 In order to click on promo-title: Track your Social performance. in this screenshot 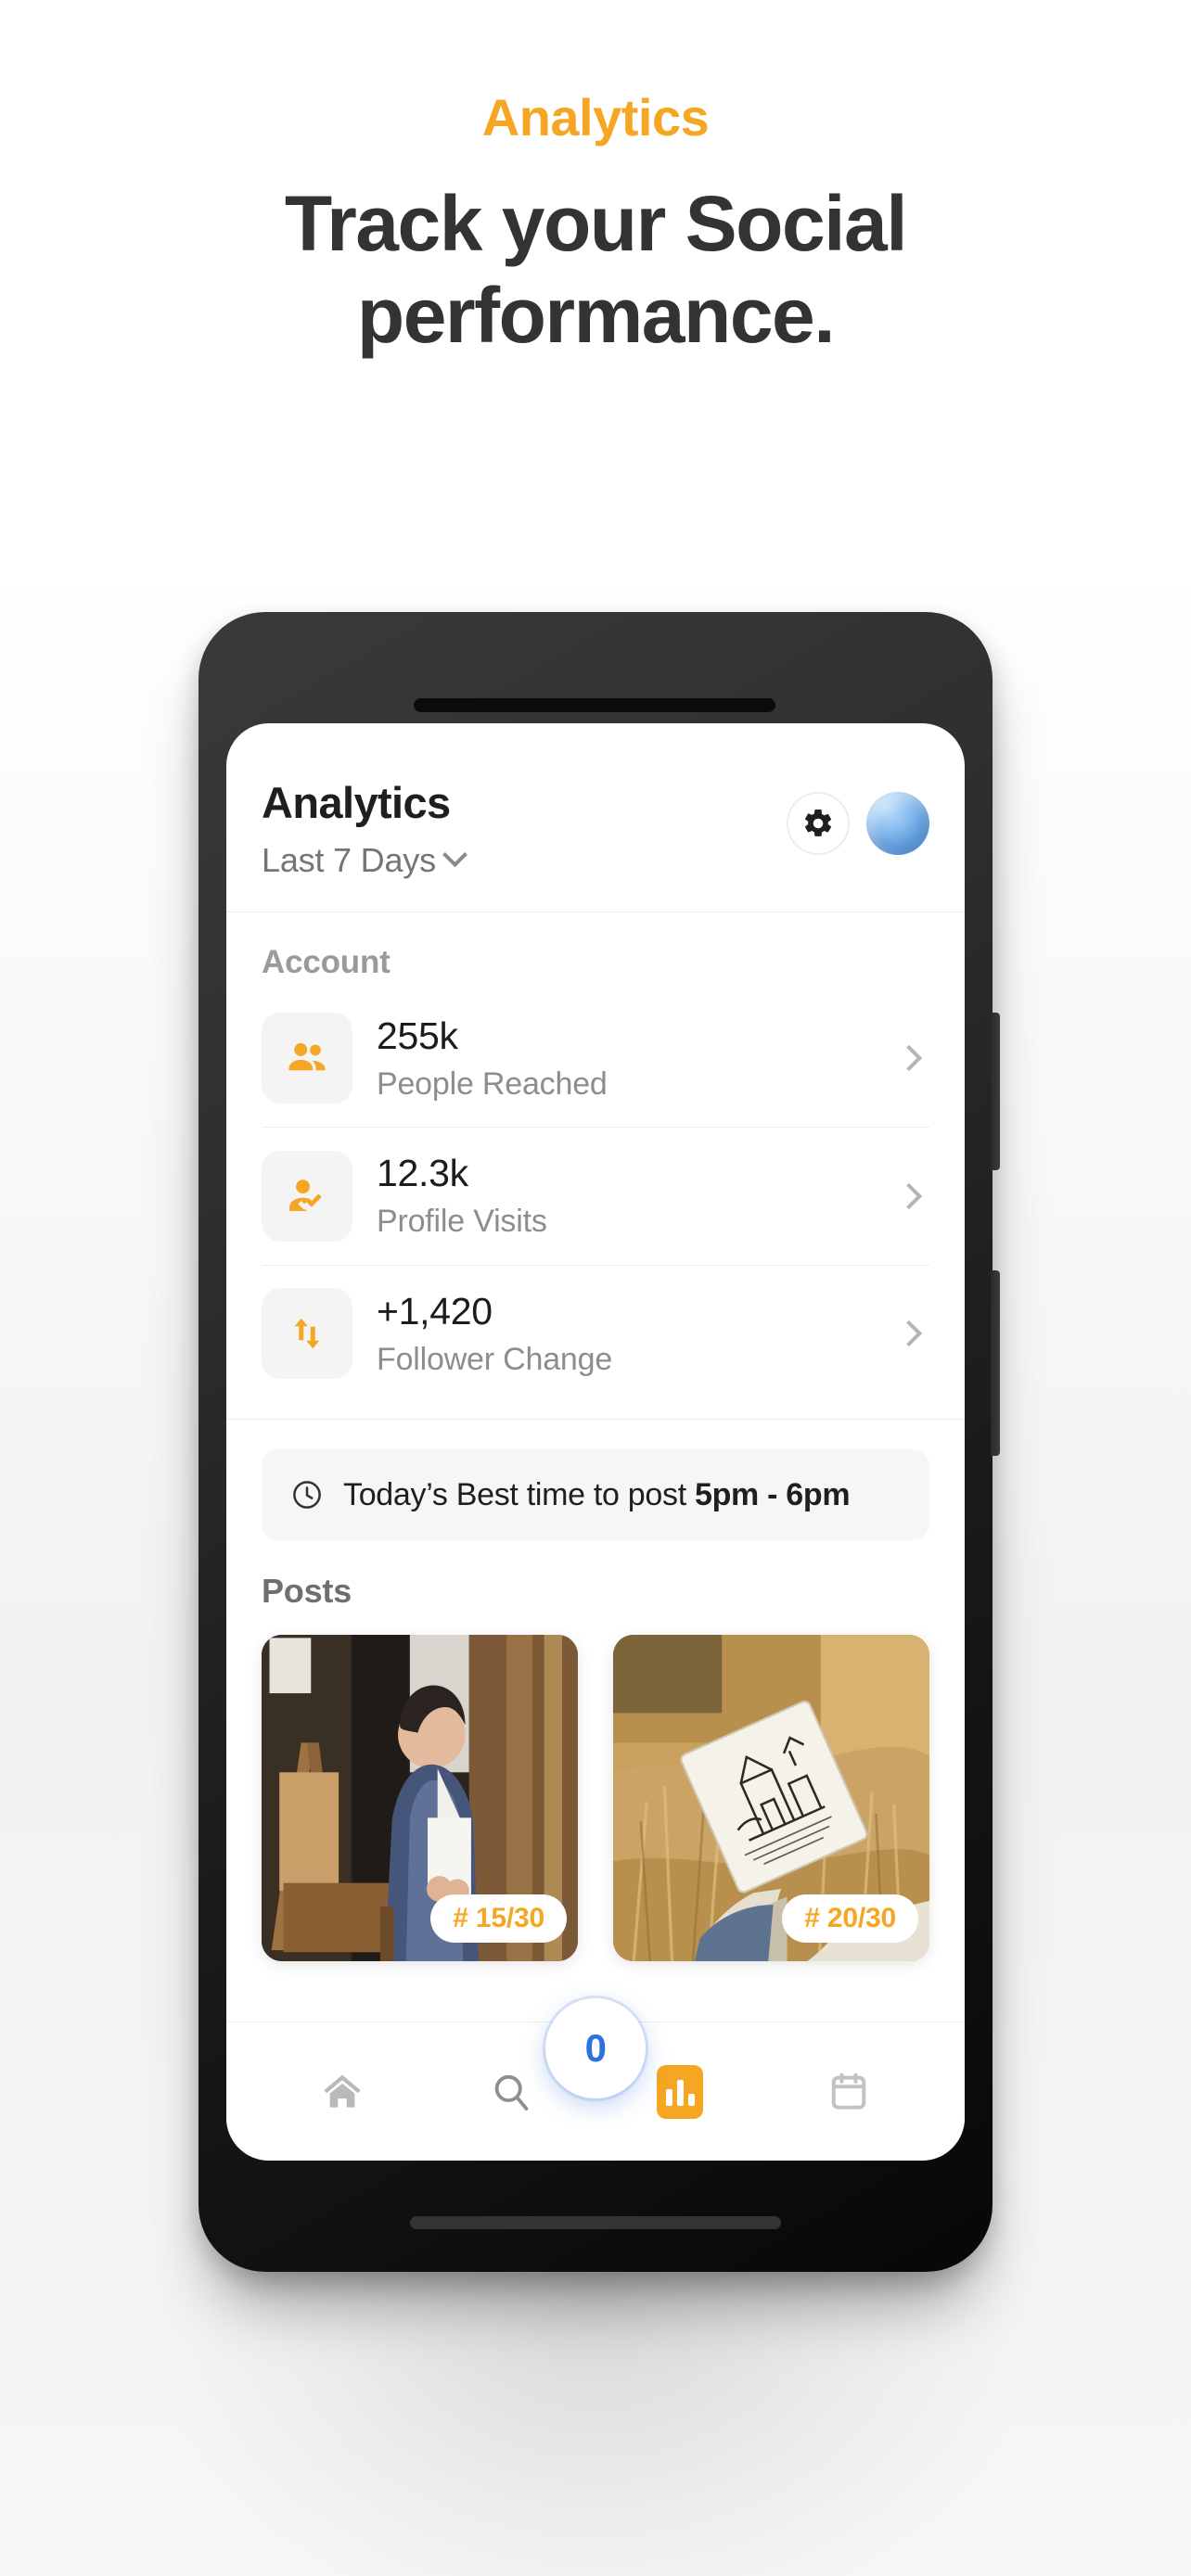, I will do `click(596, 269)`.